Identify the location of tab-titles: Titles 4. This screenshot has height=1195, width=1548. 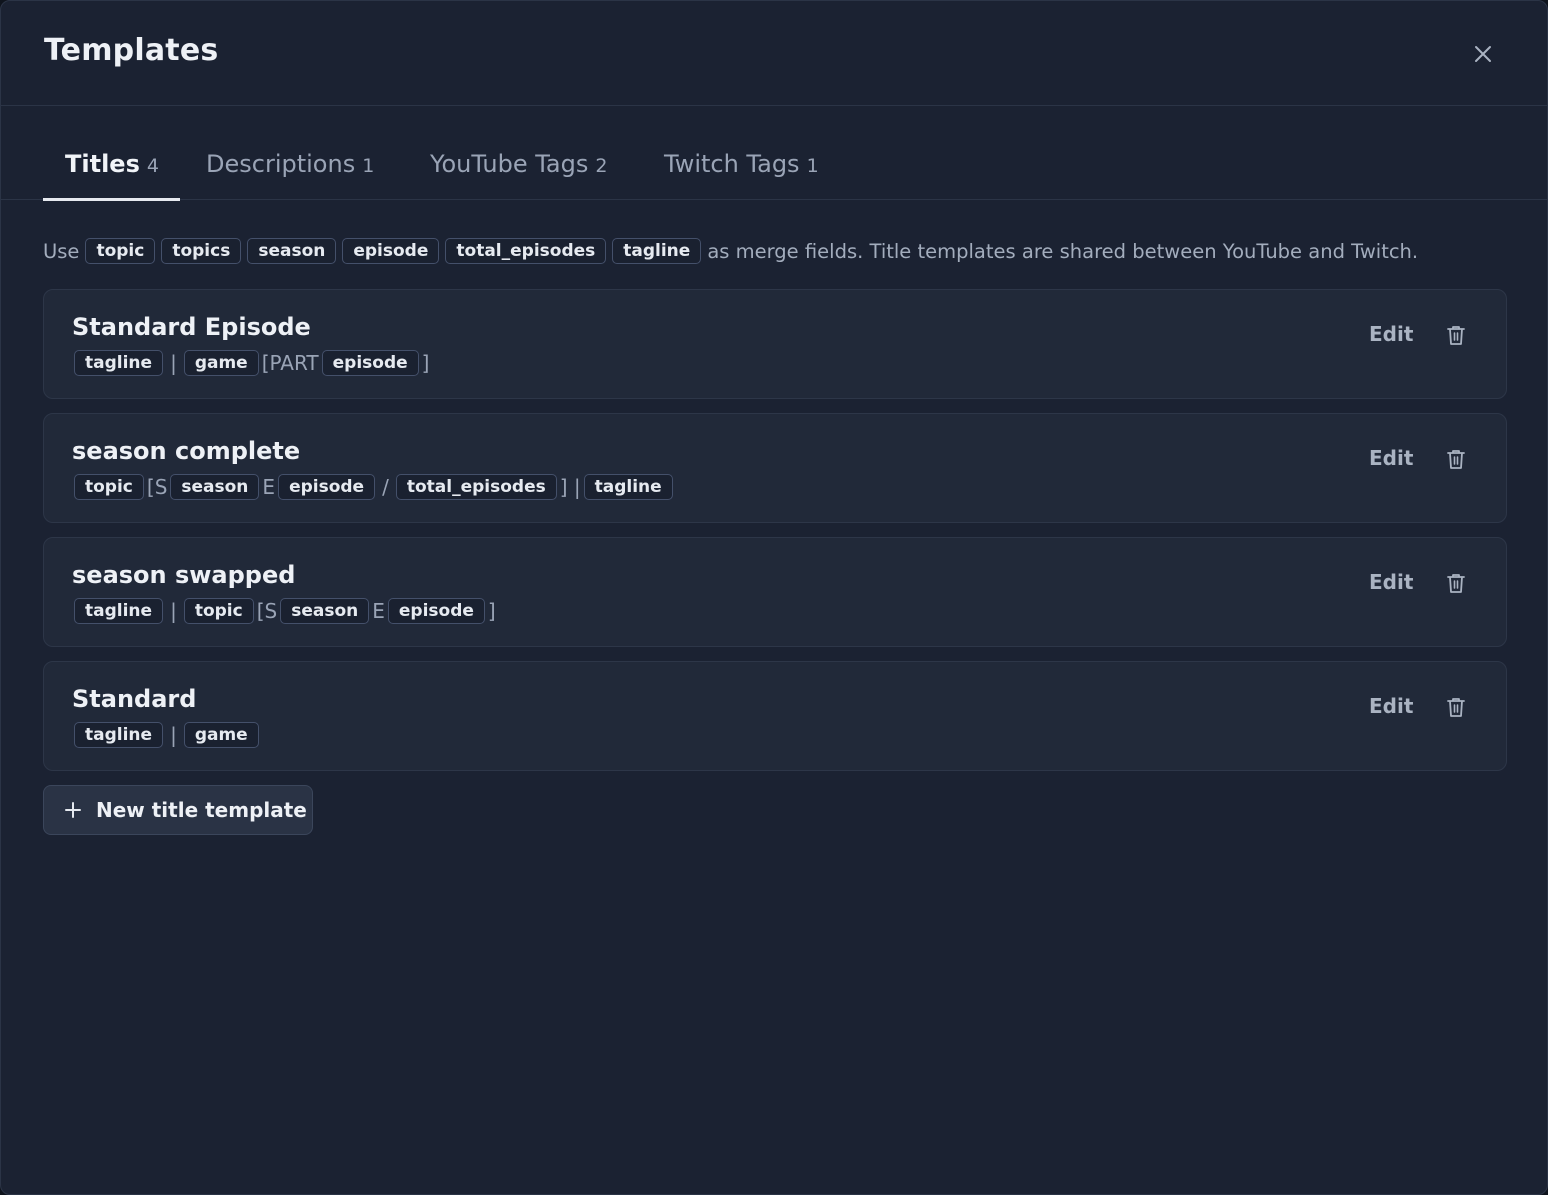
(111, 175).